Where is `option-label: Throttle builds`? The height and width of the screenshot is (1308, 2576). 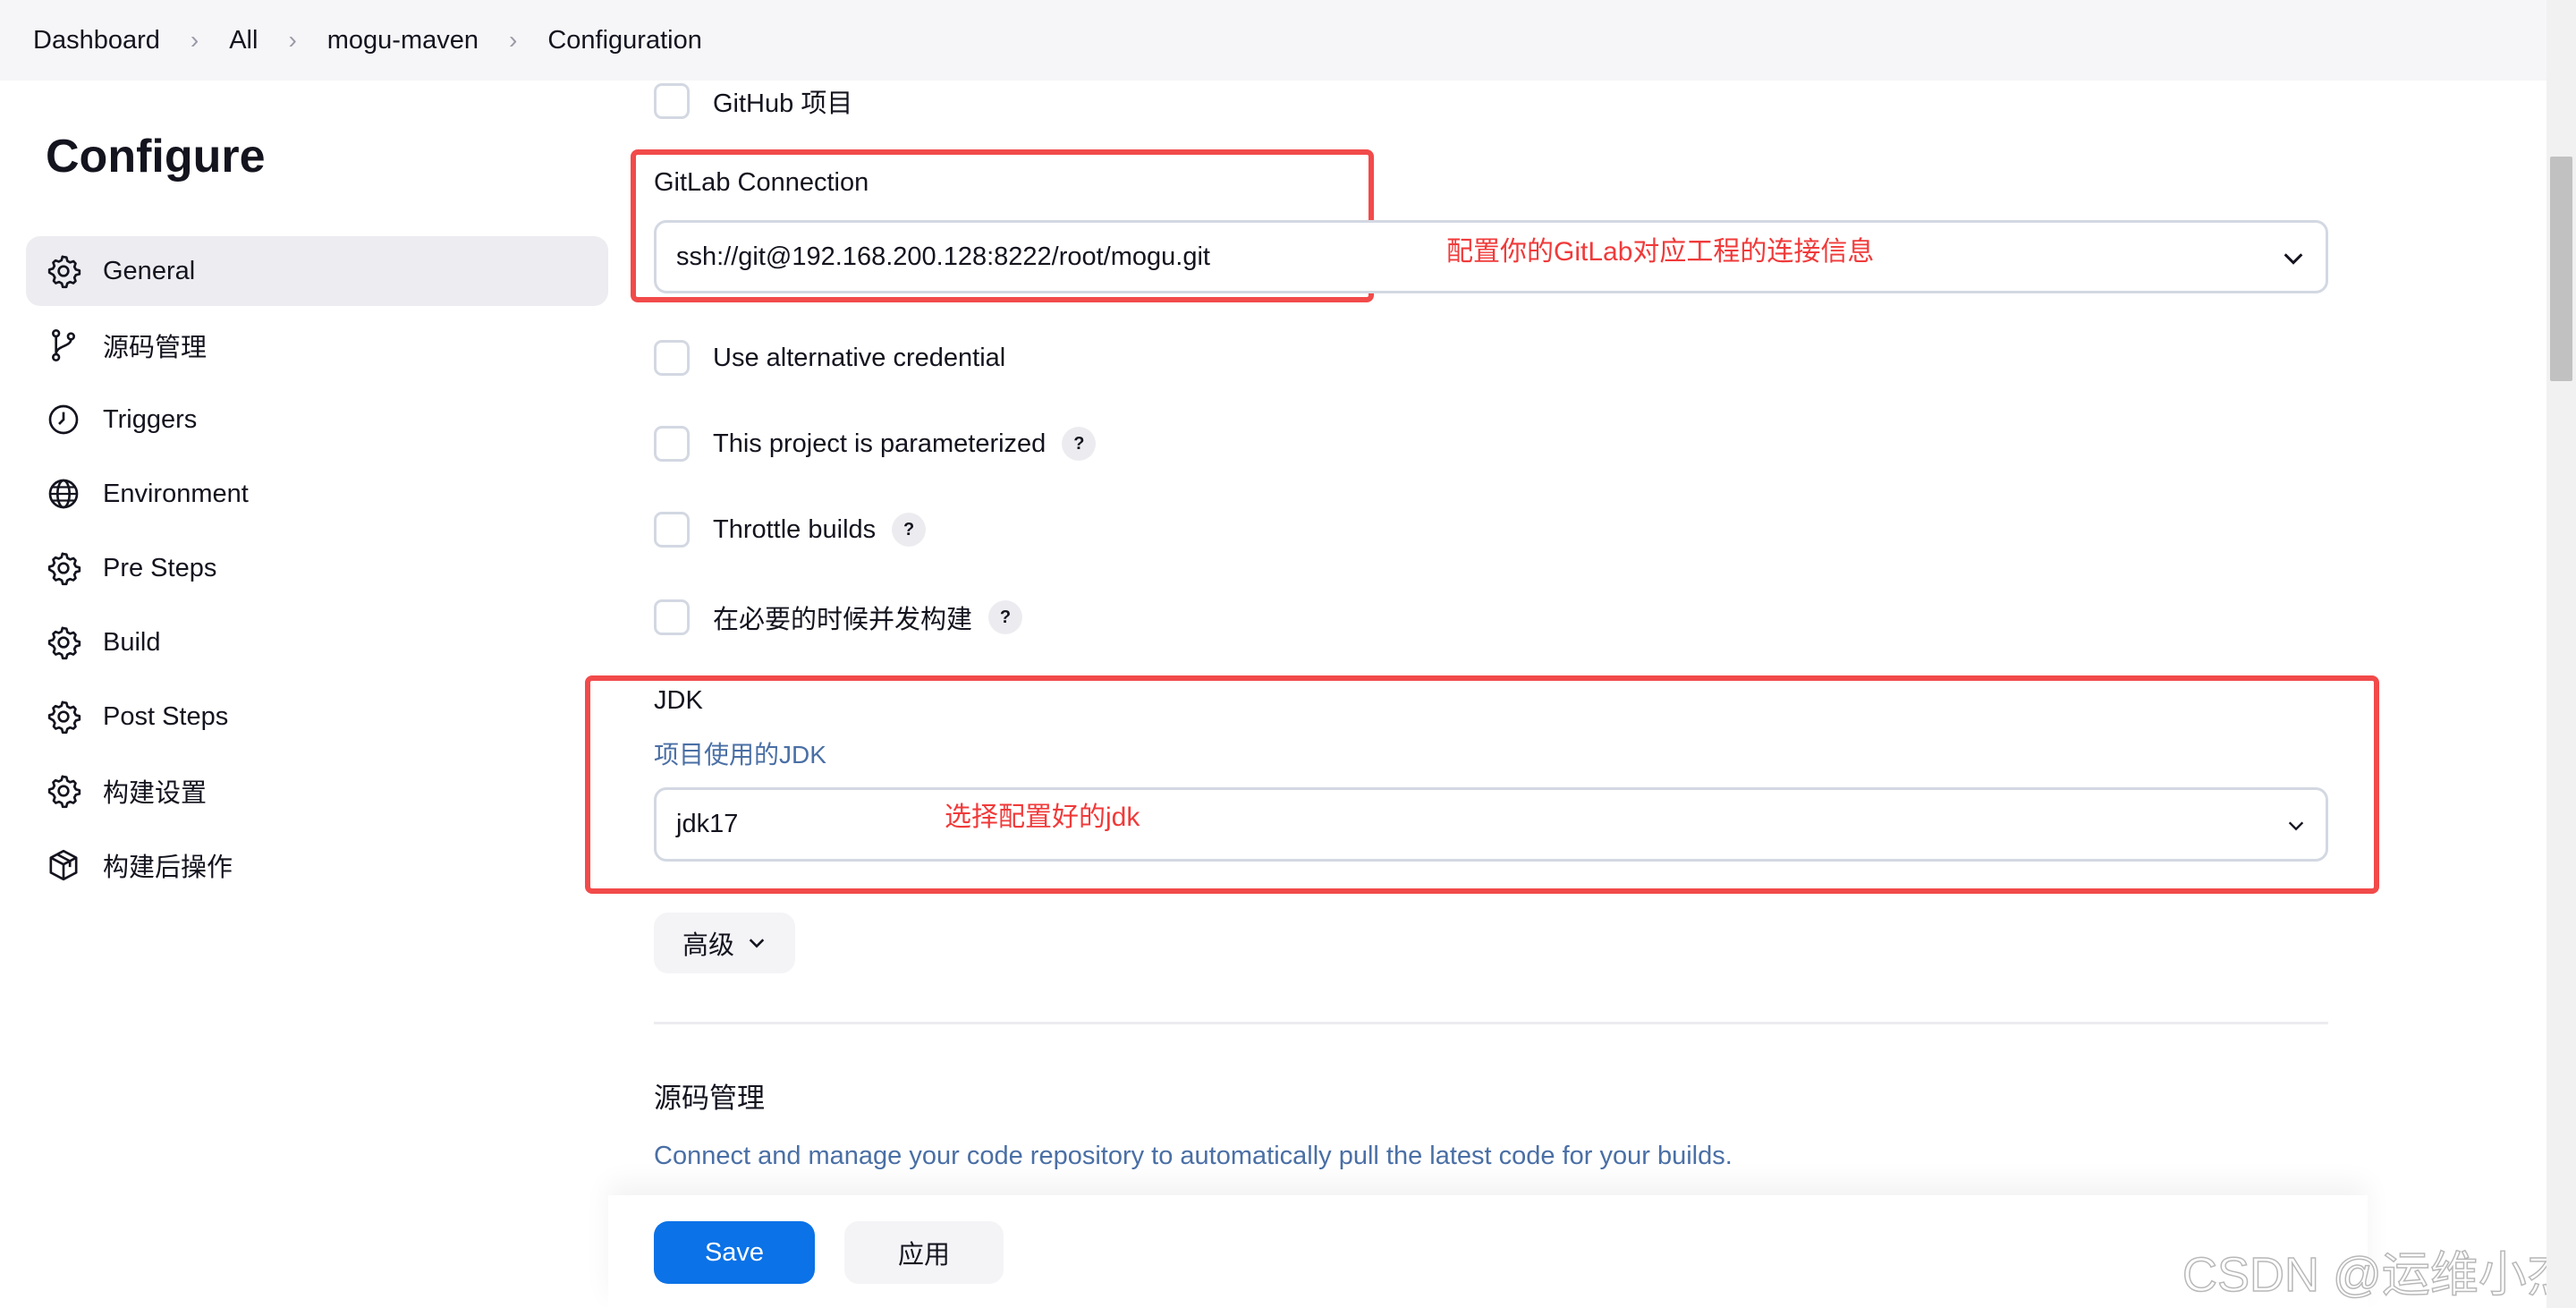 option-label: Throttle builds is located at coordinates (795, 529).